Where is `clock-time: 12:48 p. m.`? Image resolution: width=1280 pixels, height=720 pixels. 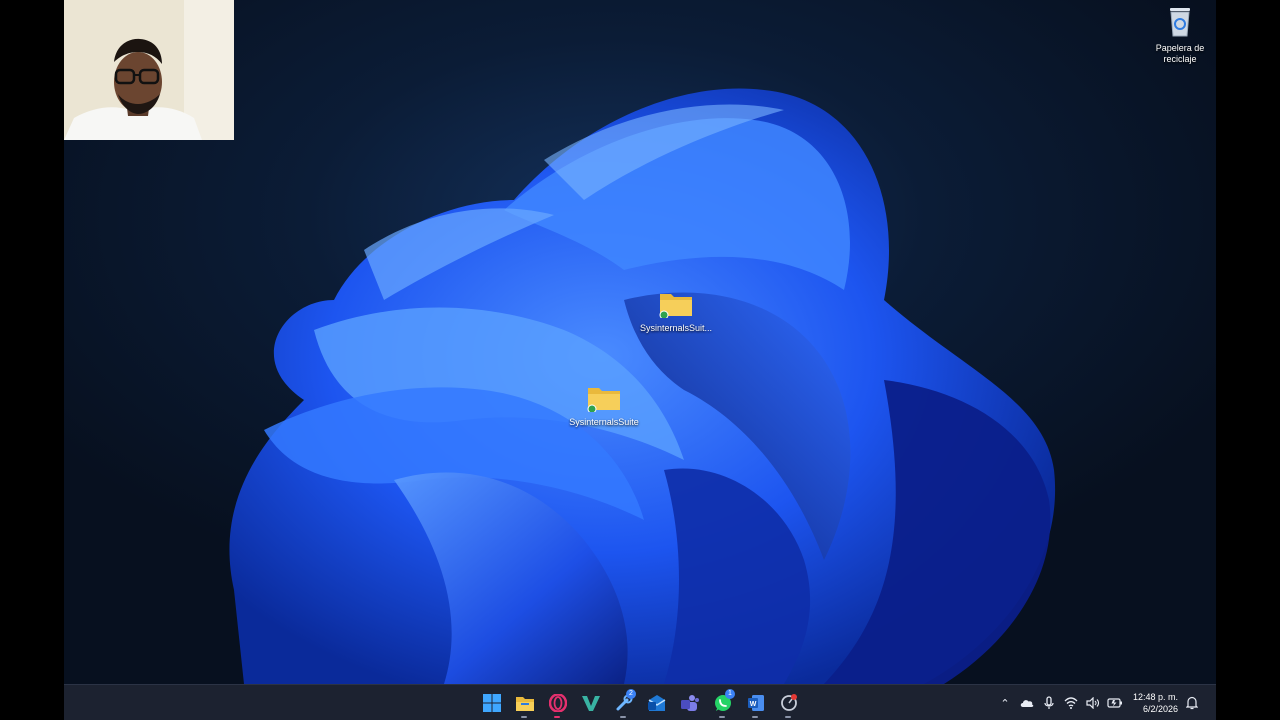
clock-time: 12:48 p. m. is located at coordinates (1155, 697).